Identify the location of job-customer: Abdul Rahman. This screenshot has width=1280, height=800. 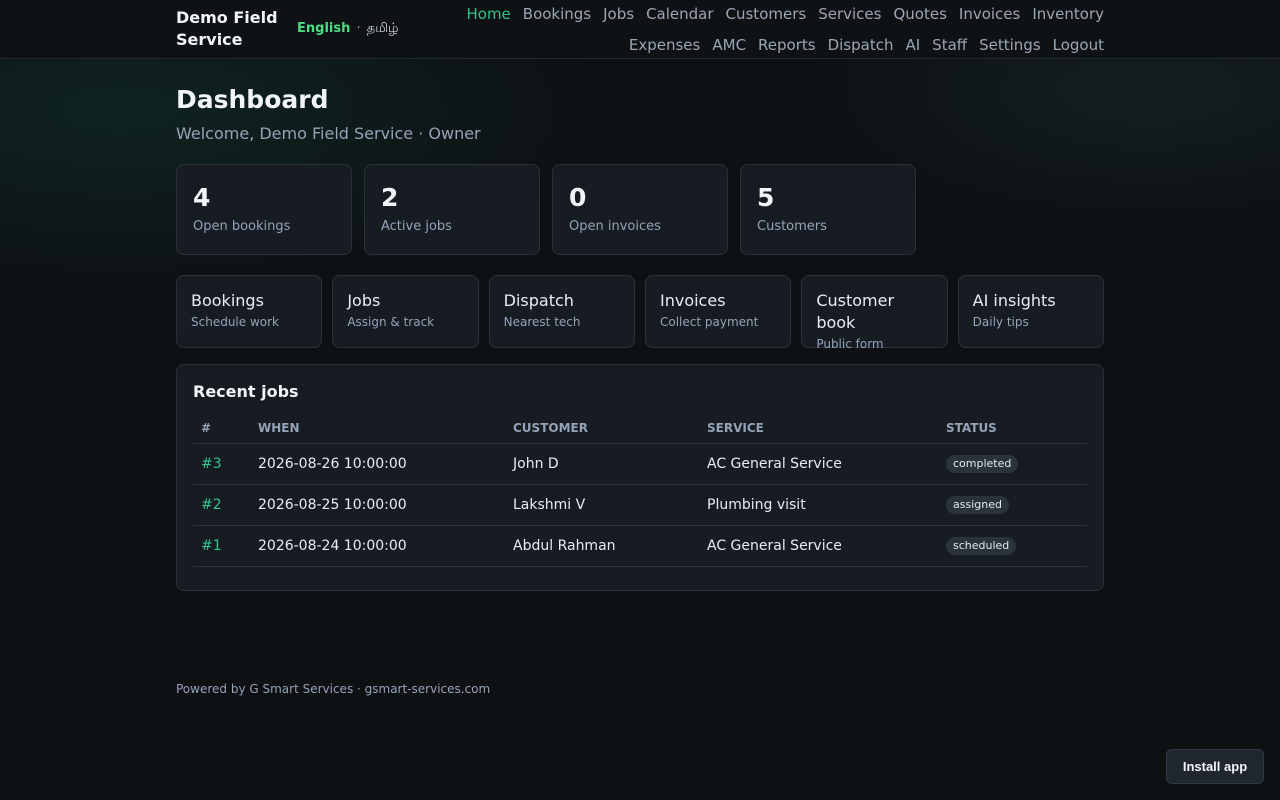
(602, 546).